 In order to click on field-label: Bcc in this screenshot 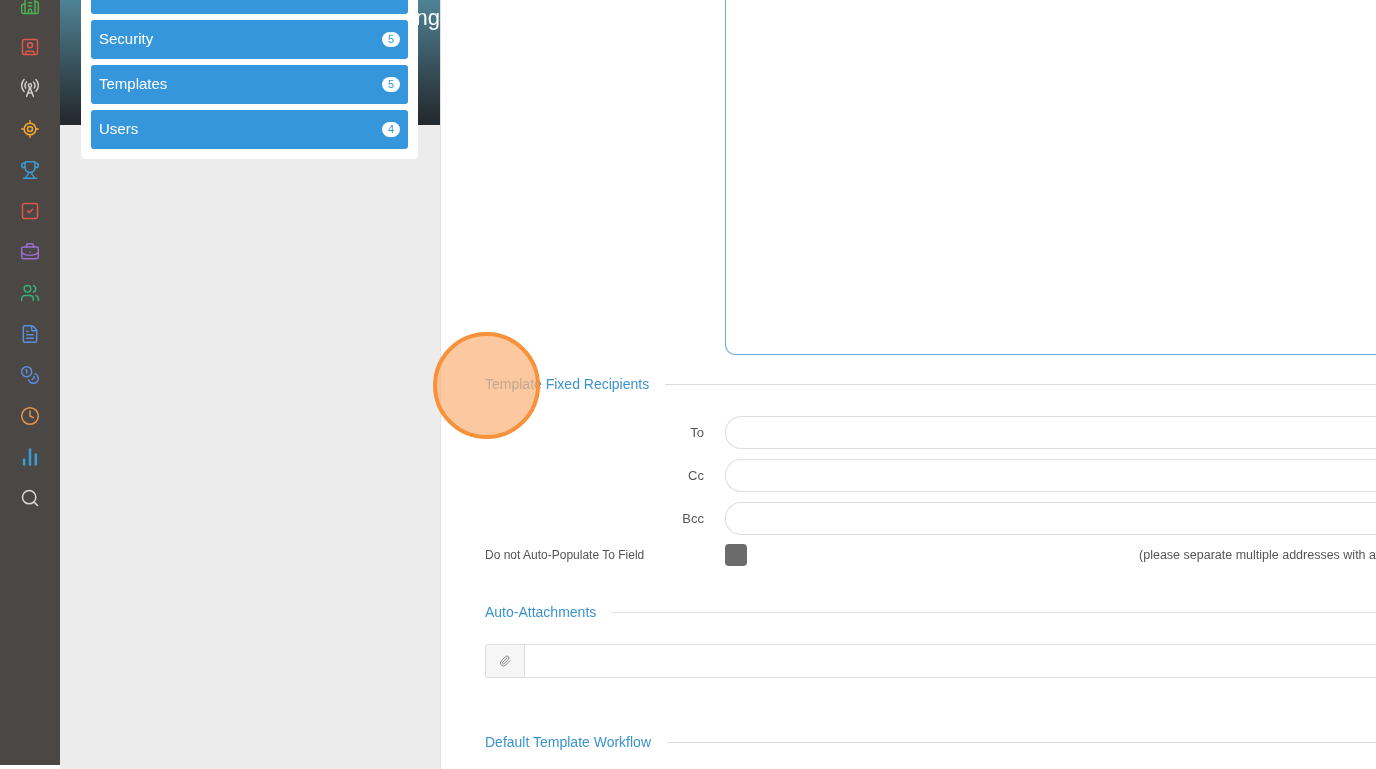, I will do `click(692, 518)`.